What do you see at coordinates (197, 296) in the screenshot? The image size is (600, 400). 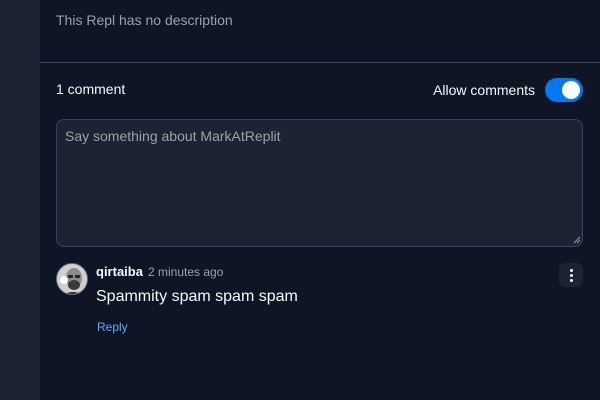 I see `comment-text: Spammity spam spam spam` at bounding box center [197, 296].